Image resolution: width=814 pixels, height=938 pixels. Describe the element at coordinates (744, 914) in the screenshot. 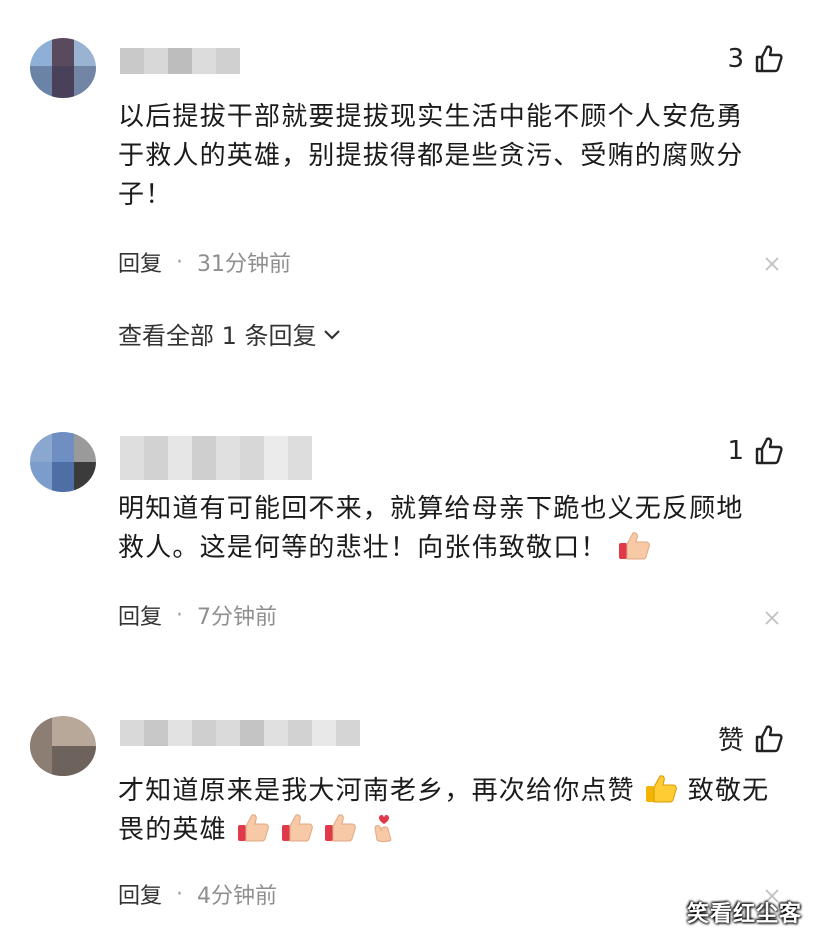

I see `watermark: 笑看红尘客` at that location.